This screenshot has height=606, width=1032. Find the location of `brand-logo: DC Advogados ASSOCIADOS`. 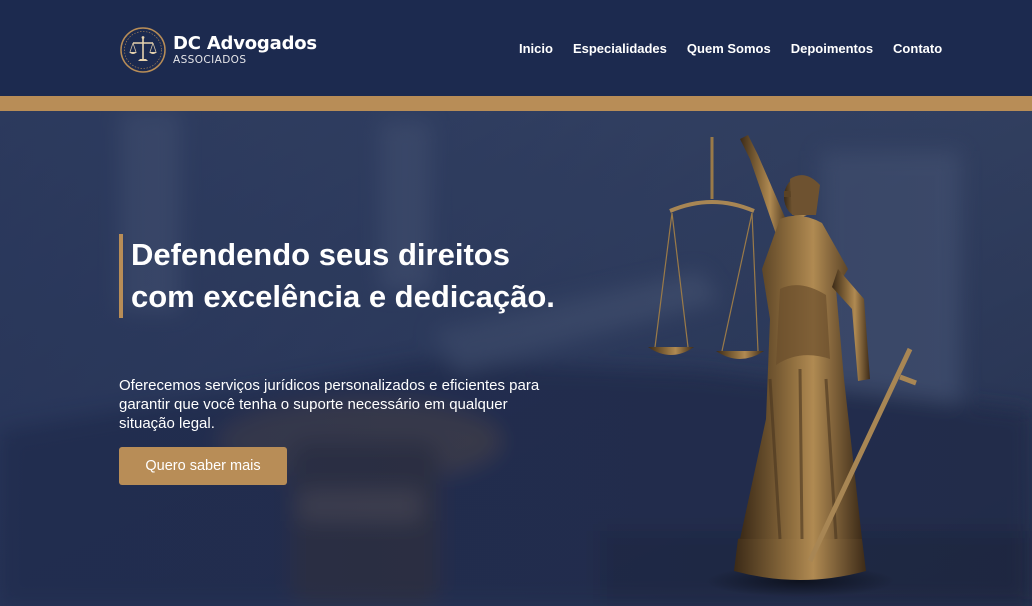

brand-logo: DC Advogados ASSOCIADOS is located at coordinates (218, 50).